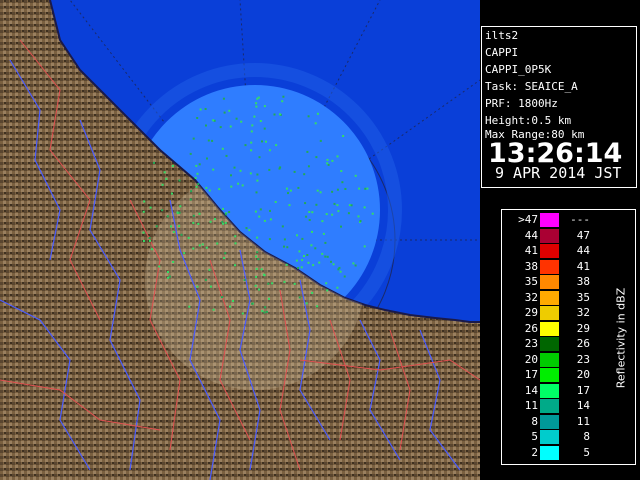  I want to click on legend-high-value: 32, so click(583, 312).